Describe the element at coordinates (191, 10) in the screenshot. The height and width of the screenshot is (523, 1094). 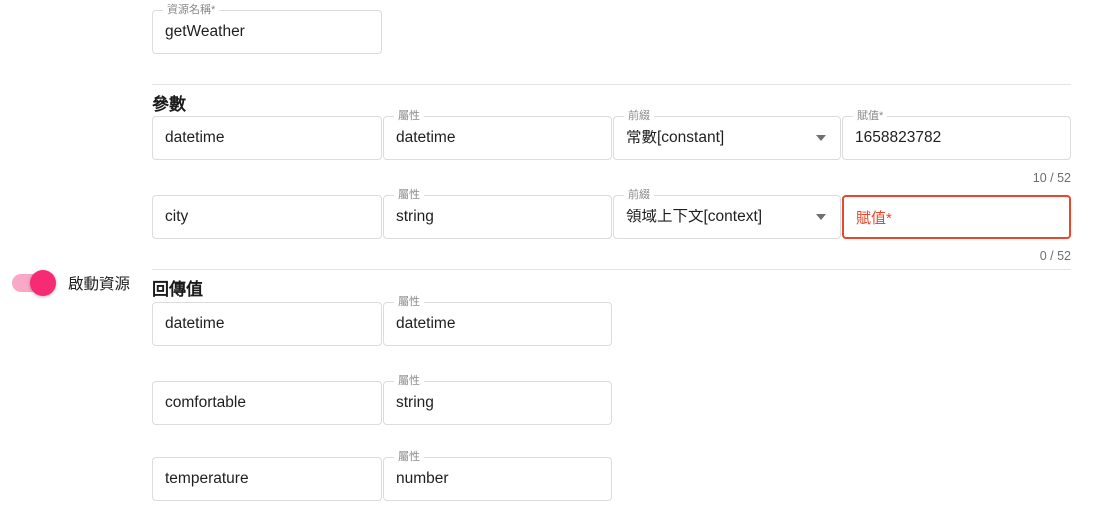
I see `resource-name-label: 資源名稱*` at that location.